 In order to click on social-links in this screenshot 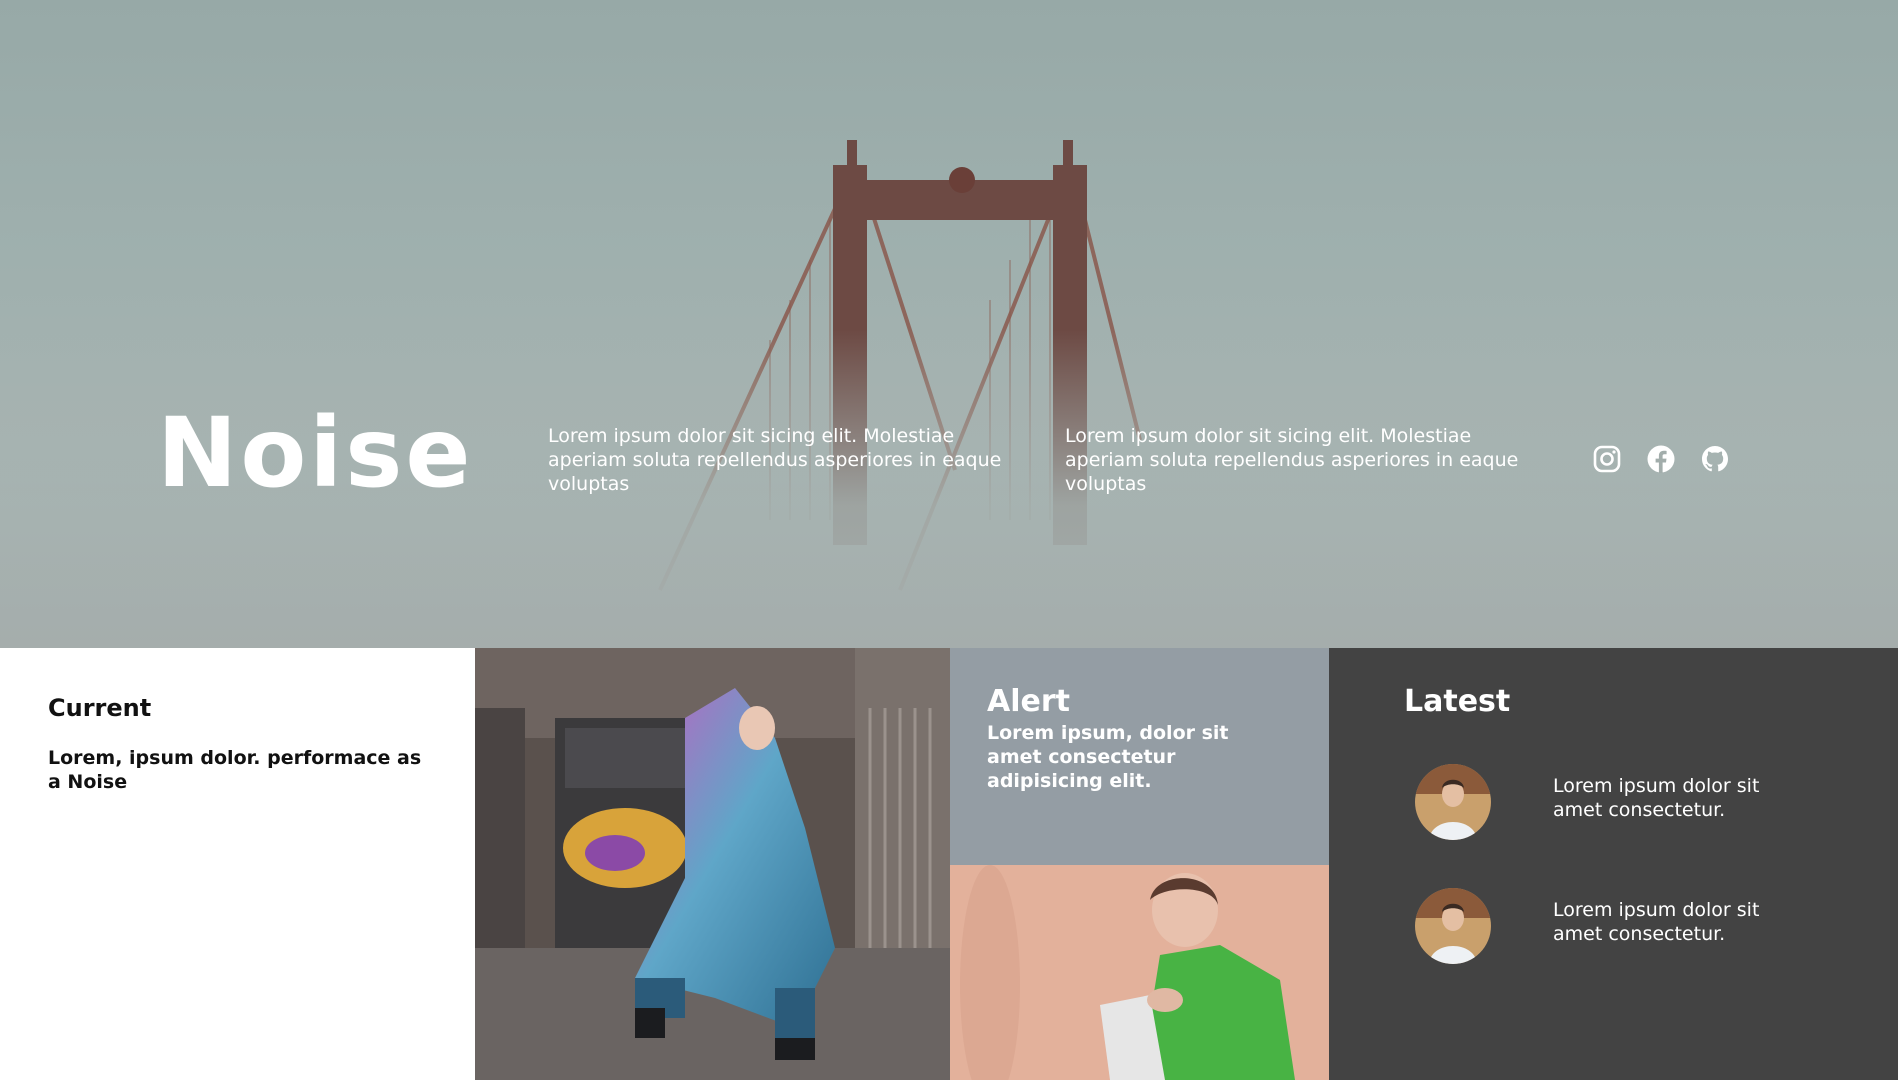, I will do `click(1661, 459)`.